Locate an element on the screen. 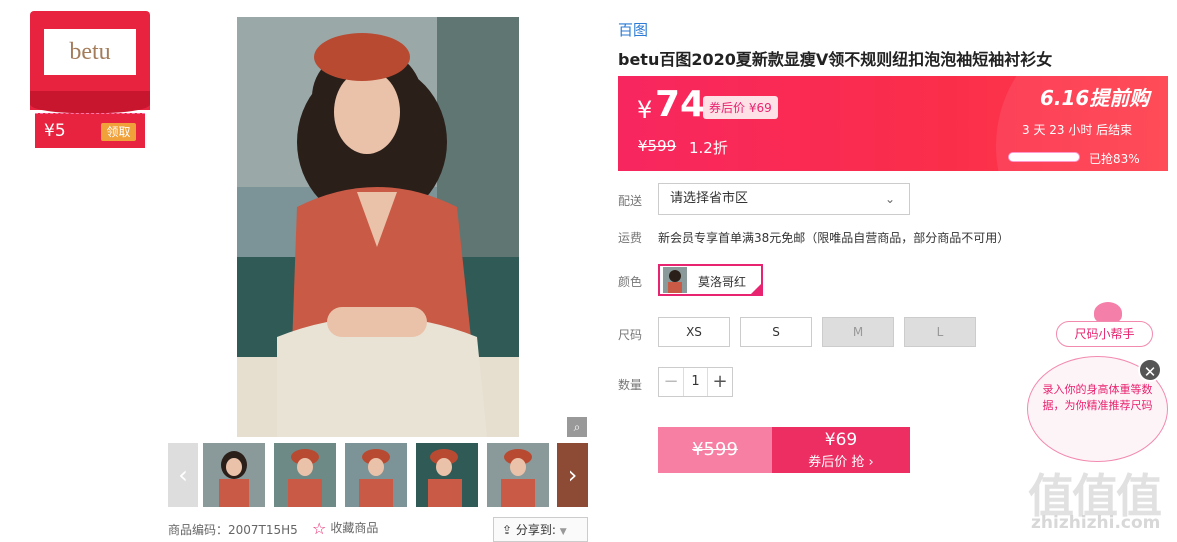 This screenshot has width=1177, height=542. thumb-next-button: › is located at coordinates (572, 475).